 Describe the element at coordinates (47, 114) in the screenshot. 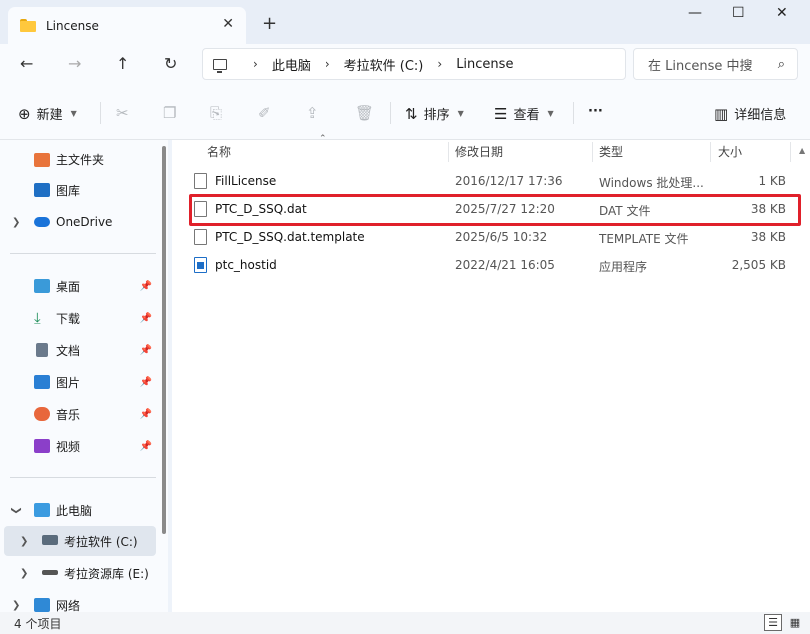

I see `new-button: ⊕ 新建 ▼` at that location.